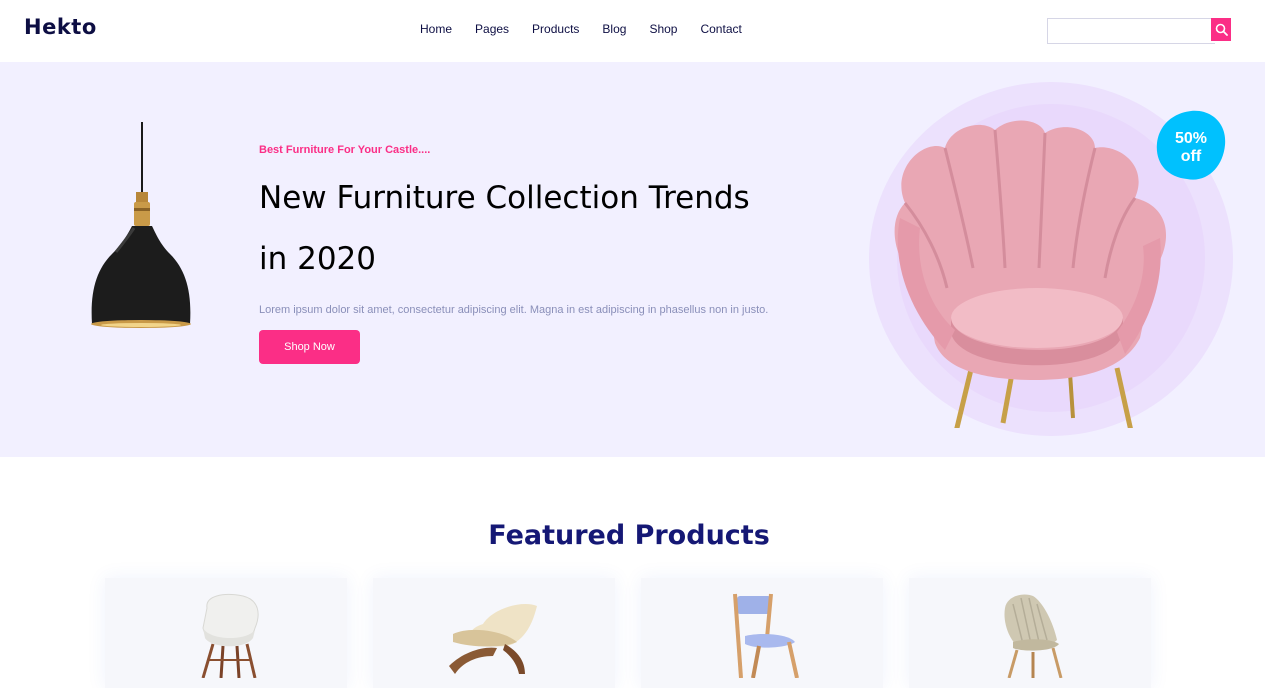 The image size is (1268, 688). I want to click on nav-home: Home, so click(436, 29).